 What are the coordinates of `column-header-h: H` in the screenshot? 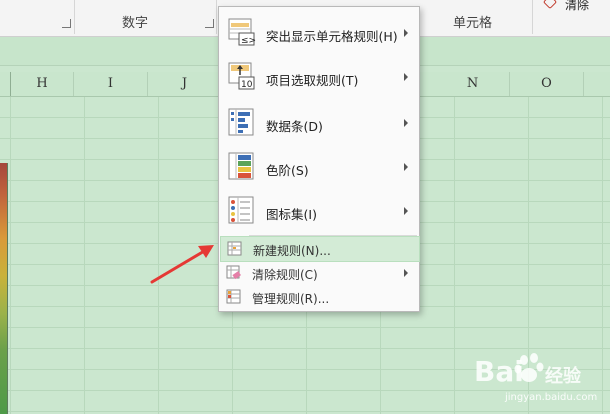 It's located at (42, 84).